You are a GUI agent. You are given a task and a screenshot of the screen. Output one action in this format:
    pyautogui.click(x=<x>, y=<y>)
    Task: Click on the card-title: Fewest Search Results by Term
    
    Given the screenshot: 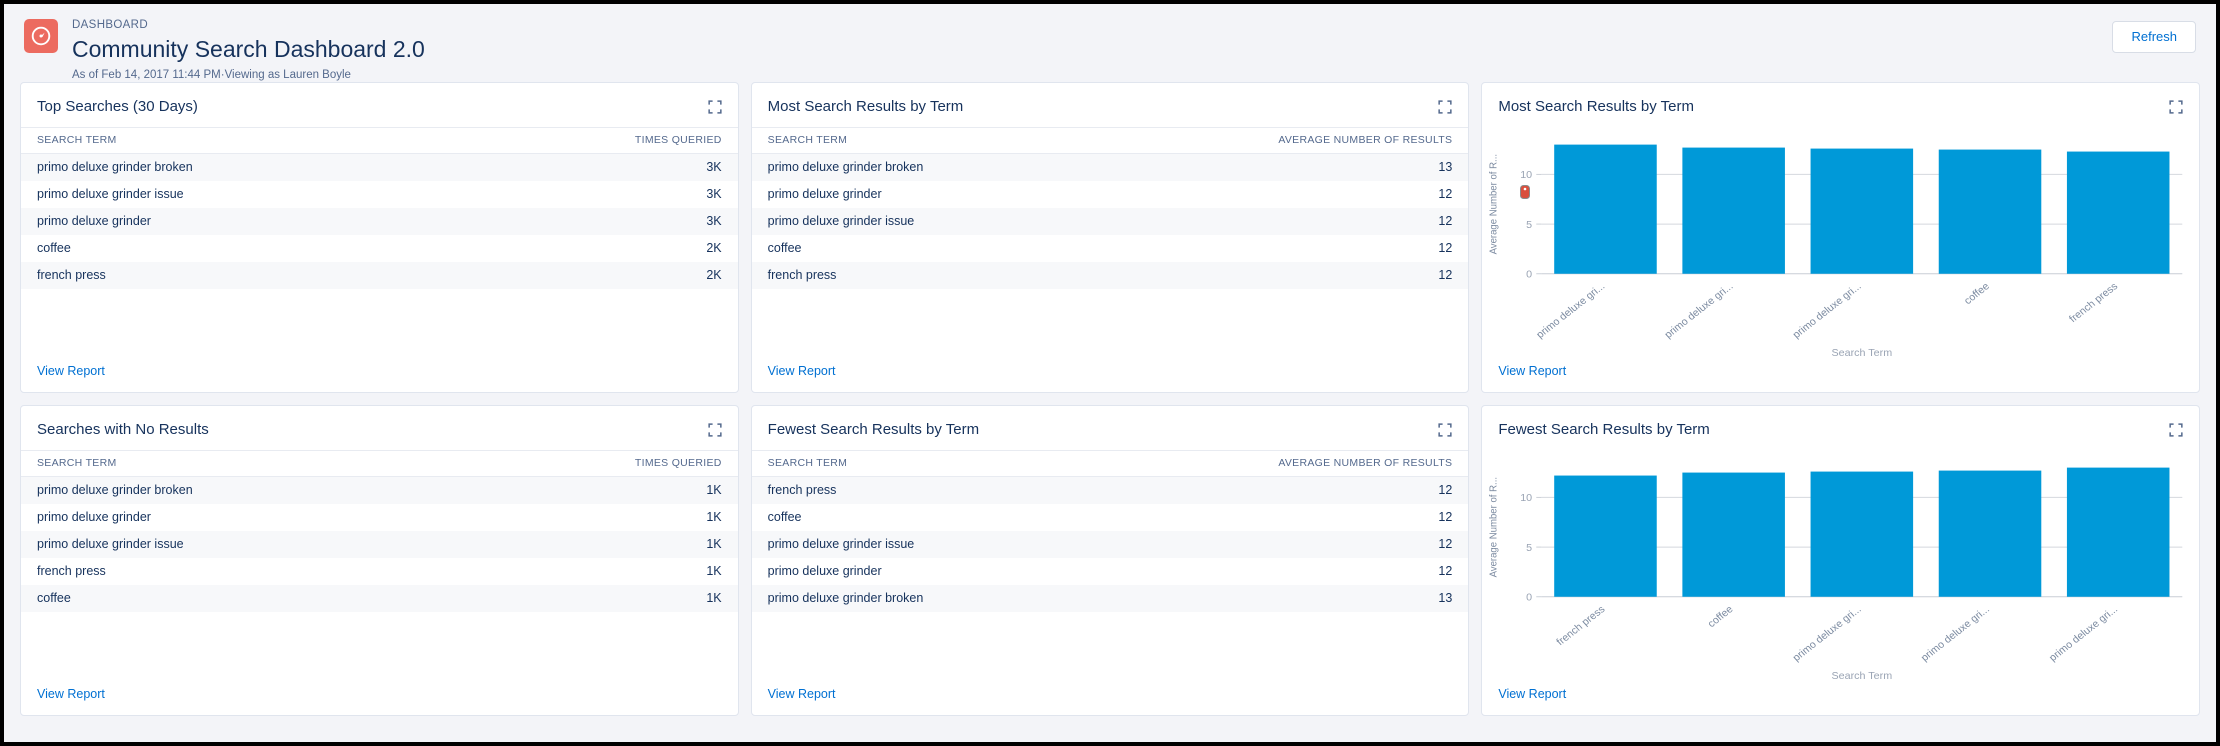 What is the action you would take?
    pyautogui.click(x=1604, y=429)
    